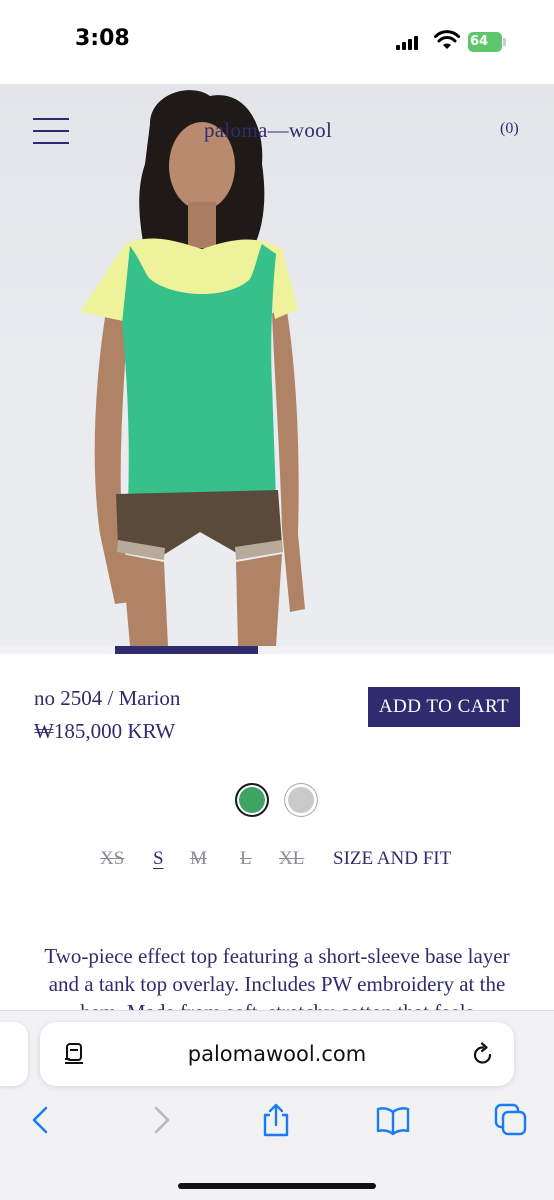 Image resolution: width=554 pixels, height=1200 pixels. What do you see at coordinates (409, 43) in the screenshot?
I see `cellular-signal-icon` at bounding box center [409, 43].